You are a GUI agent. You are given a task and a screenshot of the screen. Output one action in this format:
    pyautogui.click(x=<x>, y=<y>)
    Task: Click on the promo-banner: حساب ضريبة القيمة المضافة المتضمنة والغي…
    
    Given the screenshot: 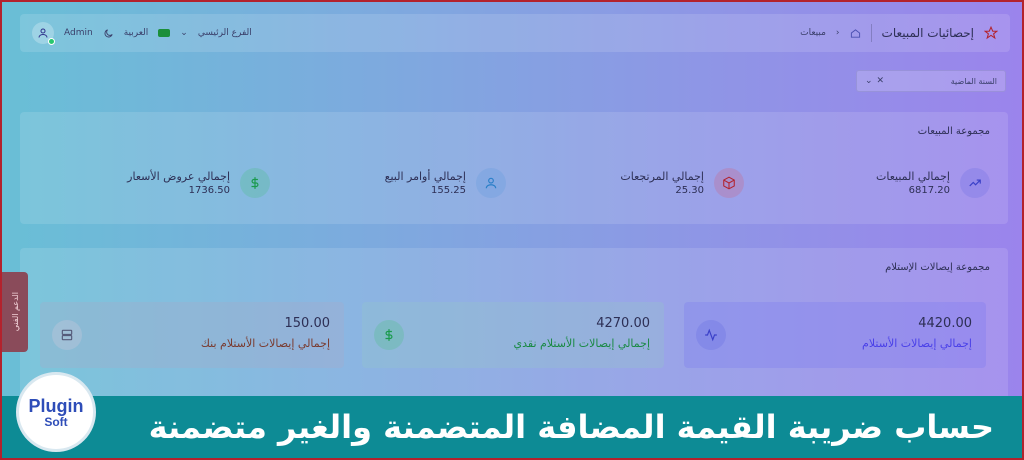 What is the action you would take?
    pyautogui.click(x=512, y=427)
    